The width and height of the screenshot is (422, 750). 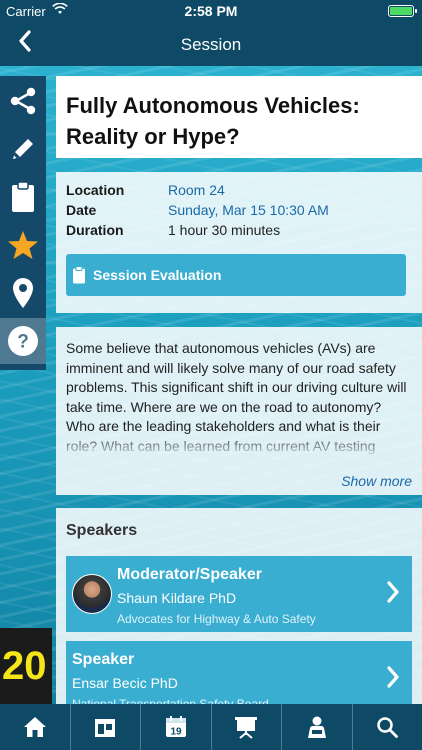 I want to click on notes-button, so click(x=23, y=149).